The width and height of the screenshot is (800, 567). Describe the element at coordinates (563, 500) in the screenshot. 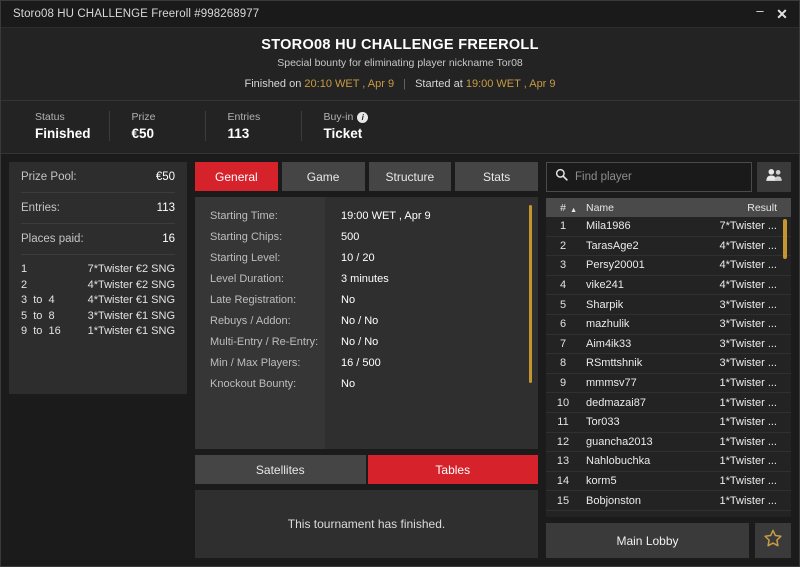

I see `player-rank: 15` at that location.